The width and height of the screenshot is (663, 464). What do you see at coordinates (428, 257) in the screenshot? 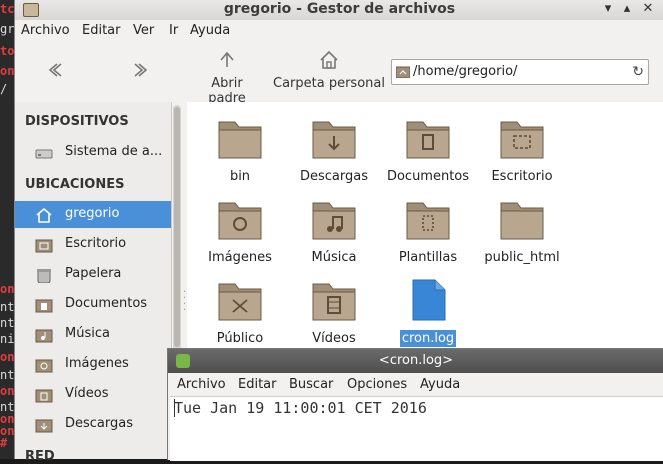
I see `file-label: Plantillas` at bounding box center [428, 257].